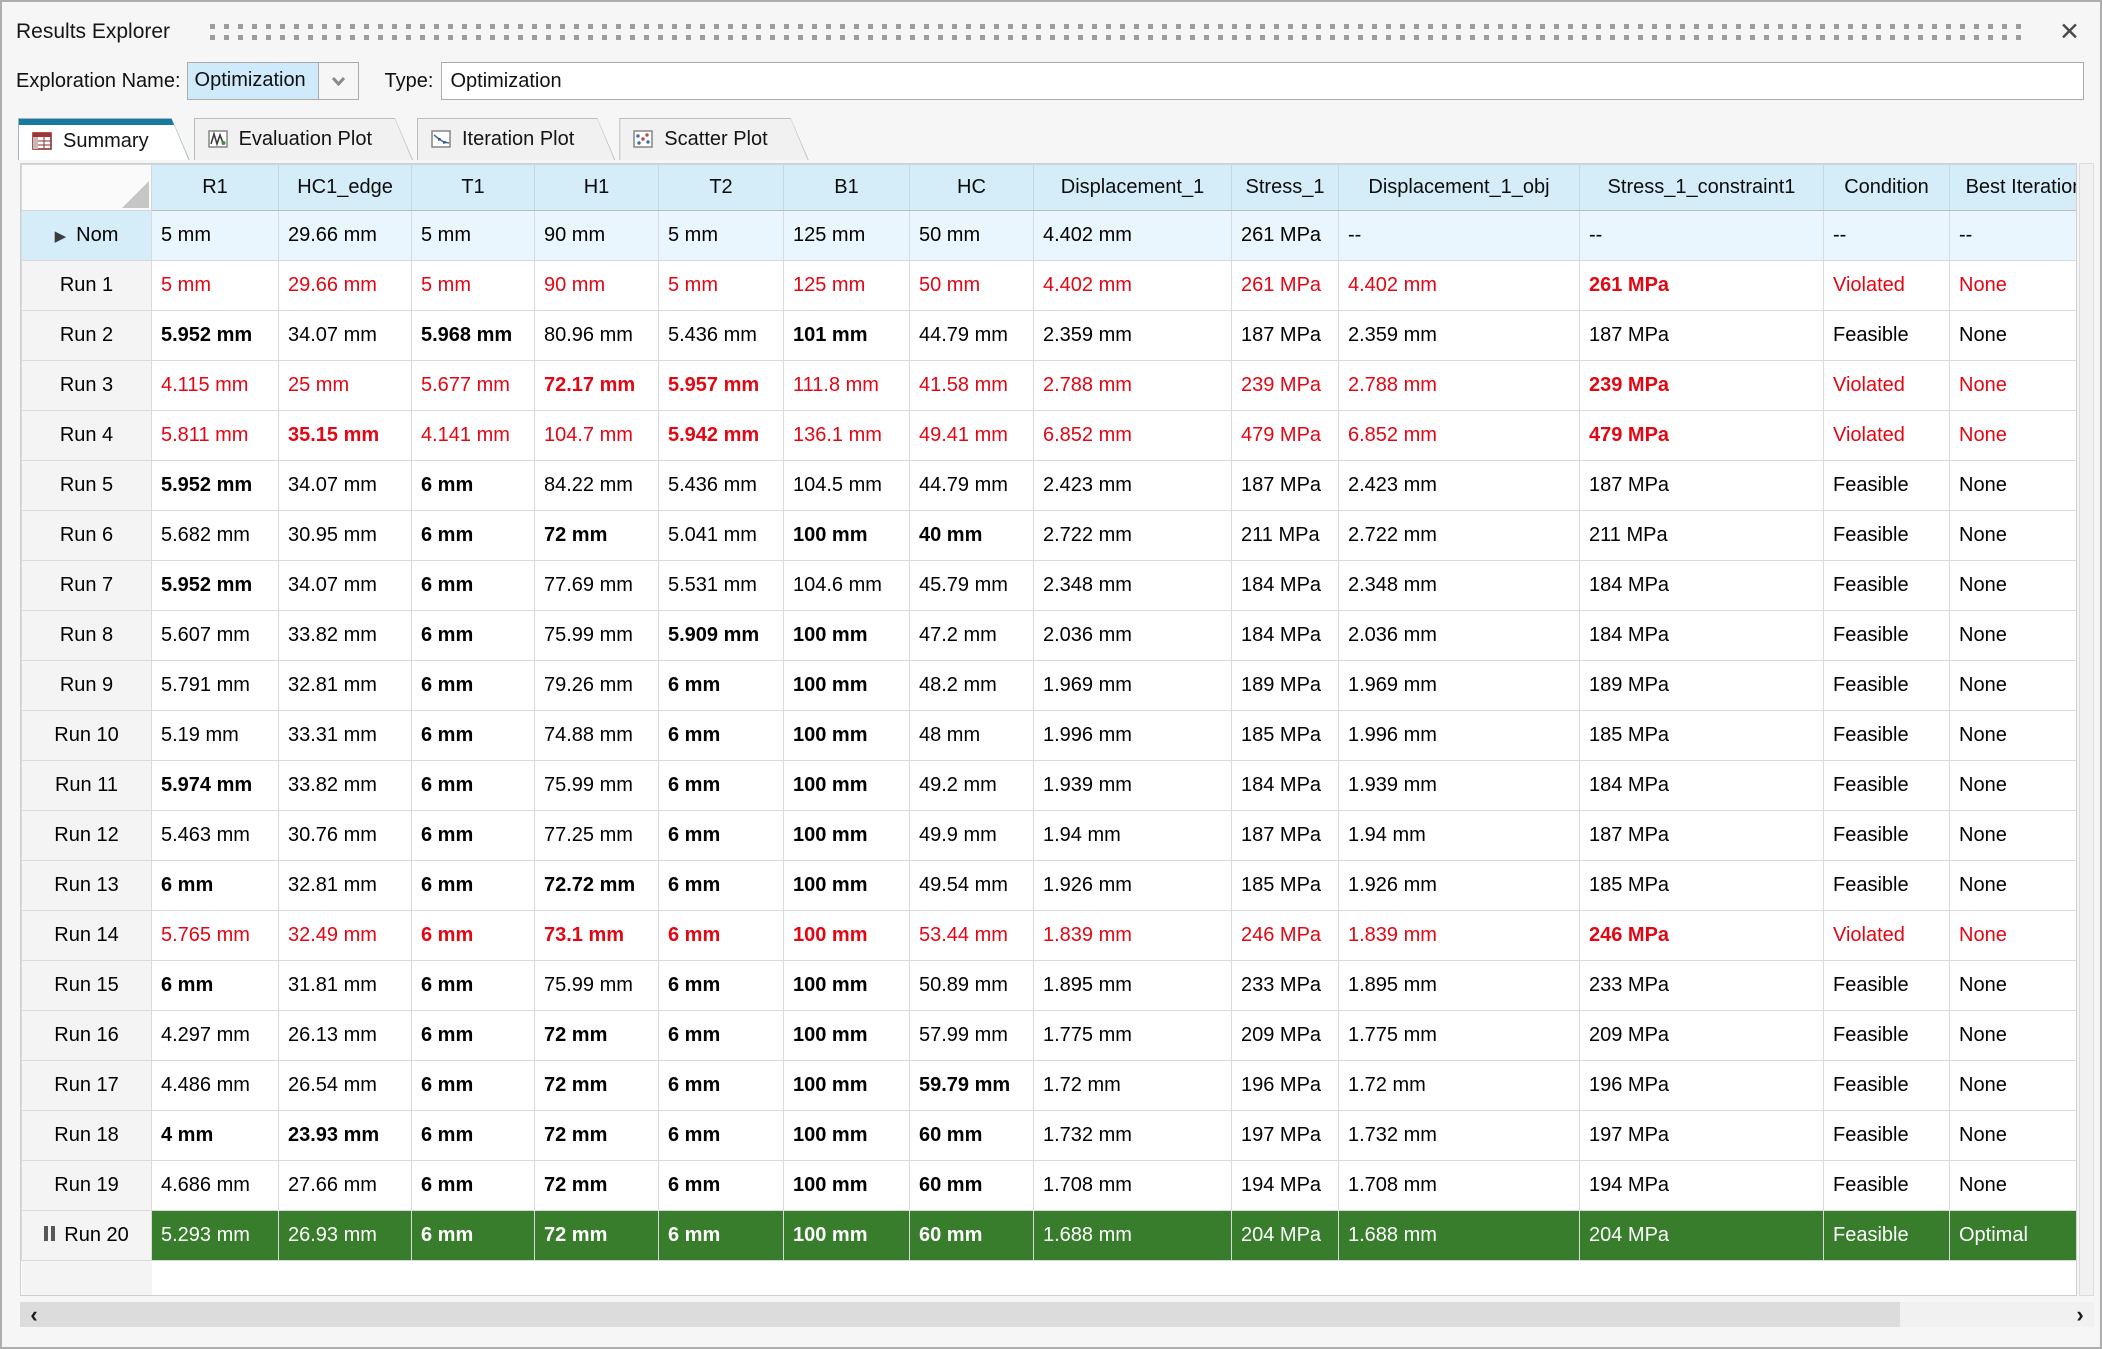 Image resolution: width=2102 pixels, height=1349 pixels. I want to click on row-label-run-4: Run 4, so click(86, 435).